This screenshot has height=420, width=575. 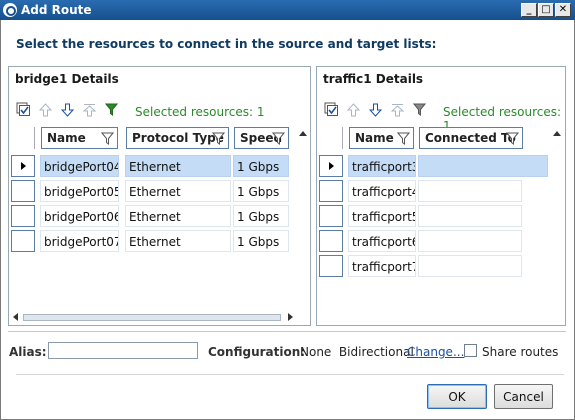 What do you see at coordinates (200, 112) in the screenshot?
I see `source-selected-count: Selected resources: 1` at bounding box center [200, 112].